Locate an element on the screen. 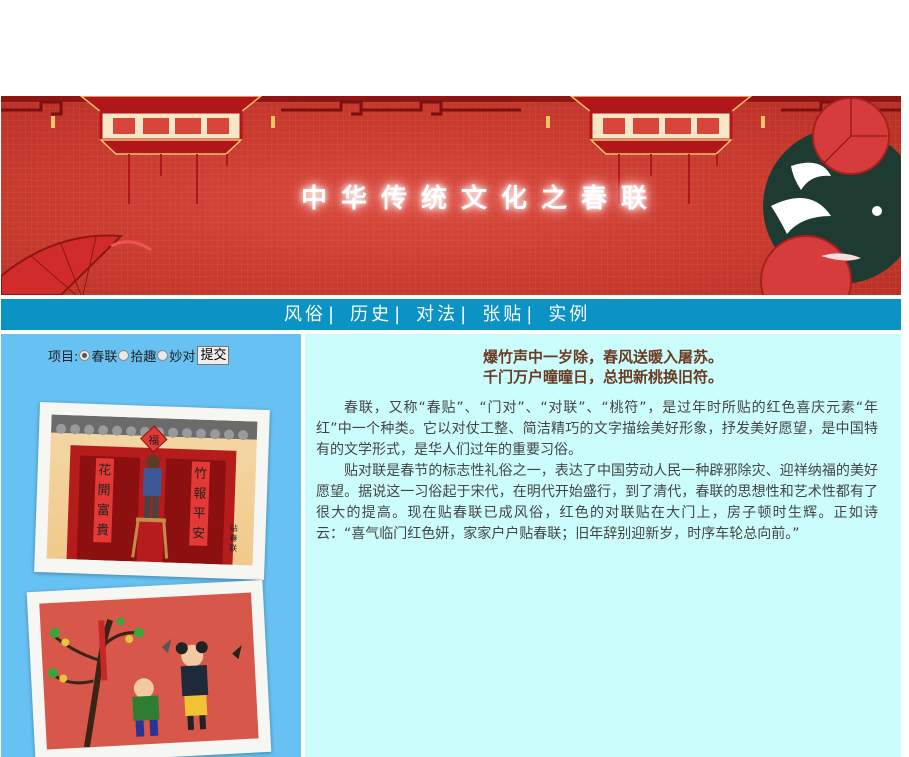 This screenshot has height=757, width=909. main-nav: 风俗 | 历史 | 对法 | 张贴 | 实例 is located at coordinates (451, 314).